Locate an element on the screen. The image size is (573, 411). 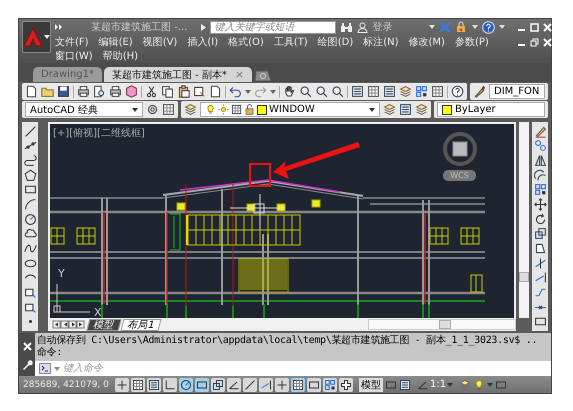
arc-icon is located at coordinates (30, 205).